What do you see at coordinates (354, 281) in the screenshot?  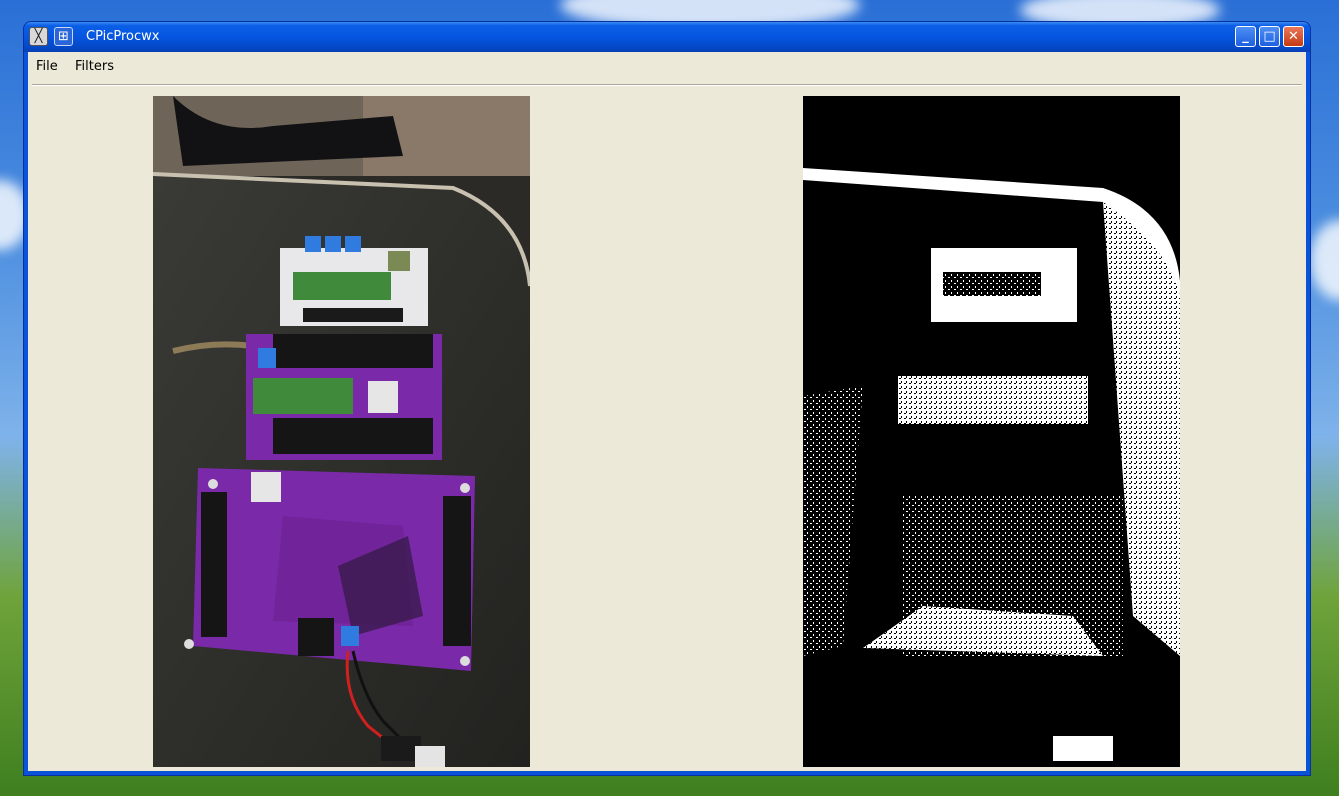 I see `white-board` at bounding box center [354, 281].